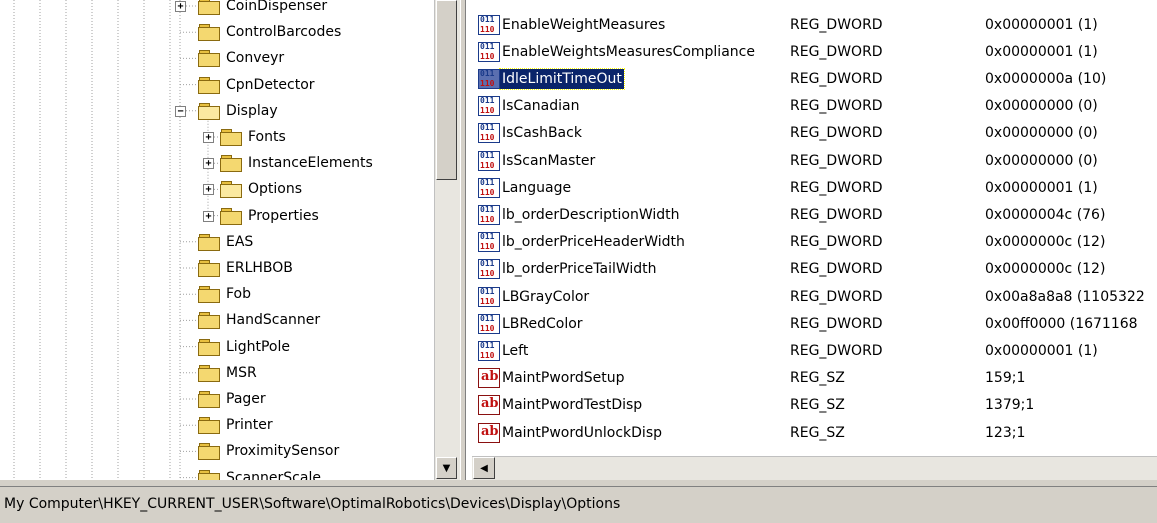  What do you see at coordinates (209, 111) in the screenshot?
I see `folder-open-icon` at bounding box center [209, 111].